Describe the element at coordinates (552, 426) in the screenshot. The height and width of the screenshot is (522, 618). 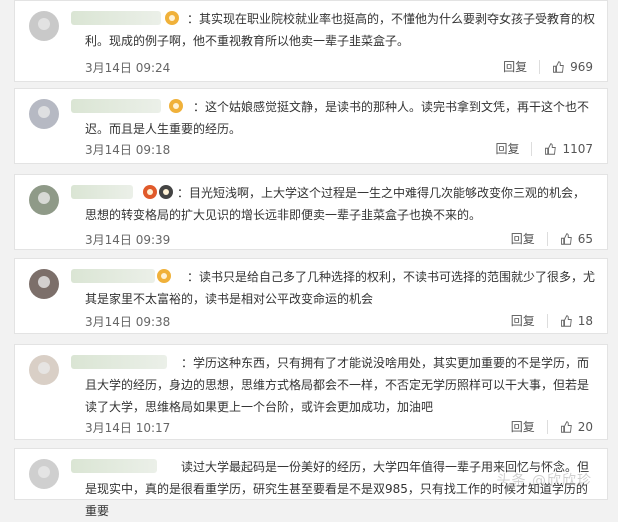
I see `comment-actions: 回复 20` at that location.